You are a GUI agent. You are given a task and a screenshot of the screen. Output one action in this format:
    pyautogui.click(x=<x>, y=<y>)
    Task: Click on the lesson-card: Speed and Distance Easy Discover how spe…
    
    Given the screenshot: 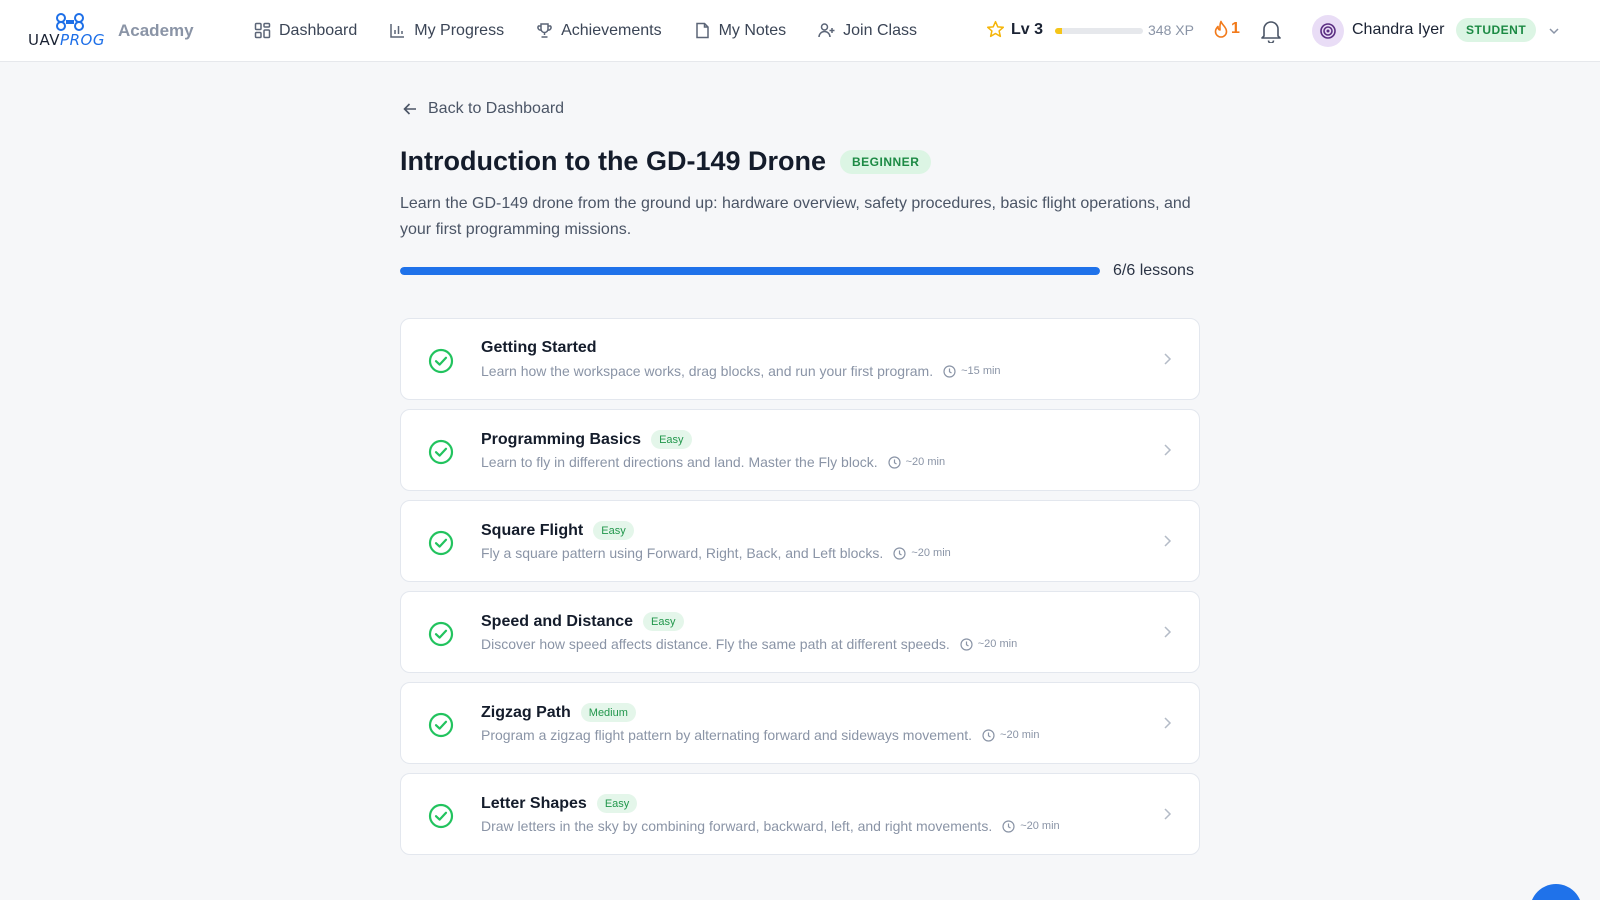 What is the action you would take?
    pyautogui.click(x=800, y=632)
    